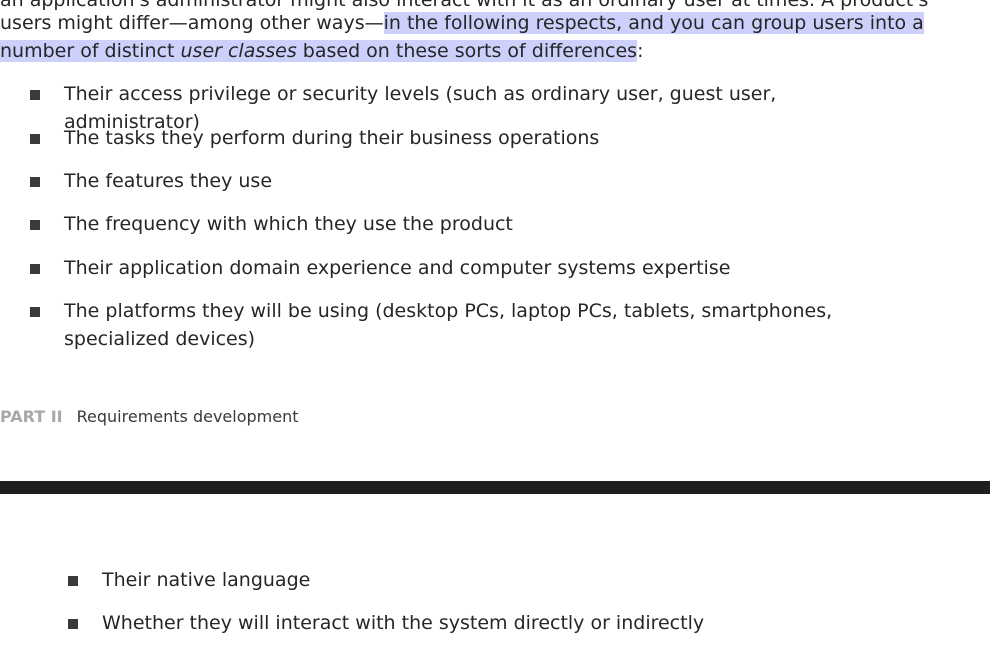 This screenshot has width=990, height=650. I want to click on page-break-bar, so click(495, 487).